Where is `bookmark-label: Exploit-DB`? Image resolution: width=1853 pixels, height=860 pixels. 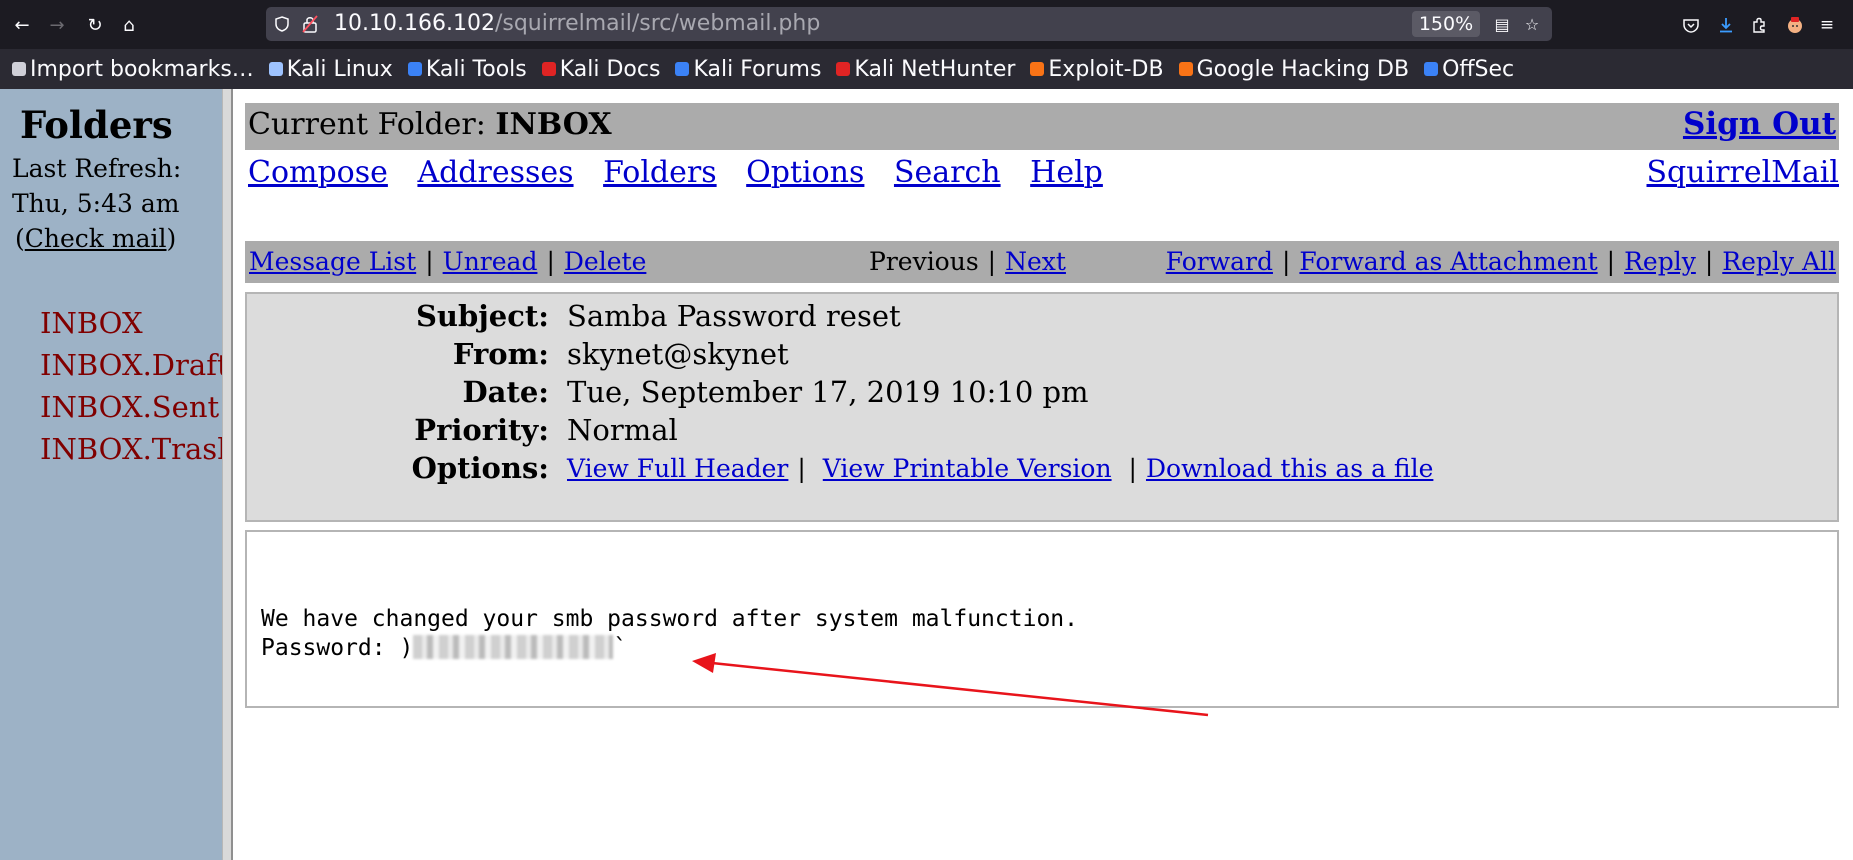 bookmark-label: Exploit-DB is located at coordinates (1106, 69).